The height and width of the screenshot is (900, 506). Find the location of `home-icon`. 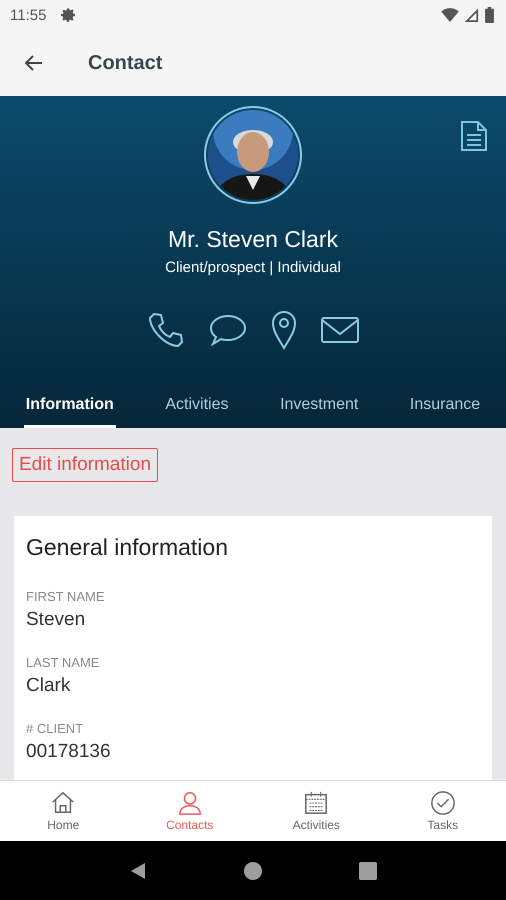

home-icon is located at coordinates (63, 803).